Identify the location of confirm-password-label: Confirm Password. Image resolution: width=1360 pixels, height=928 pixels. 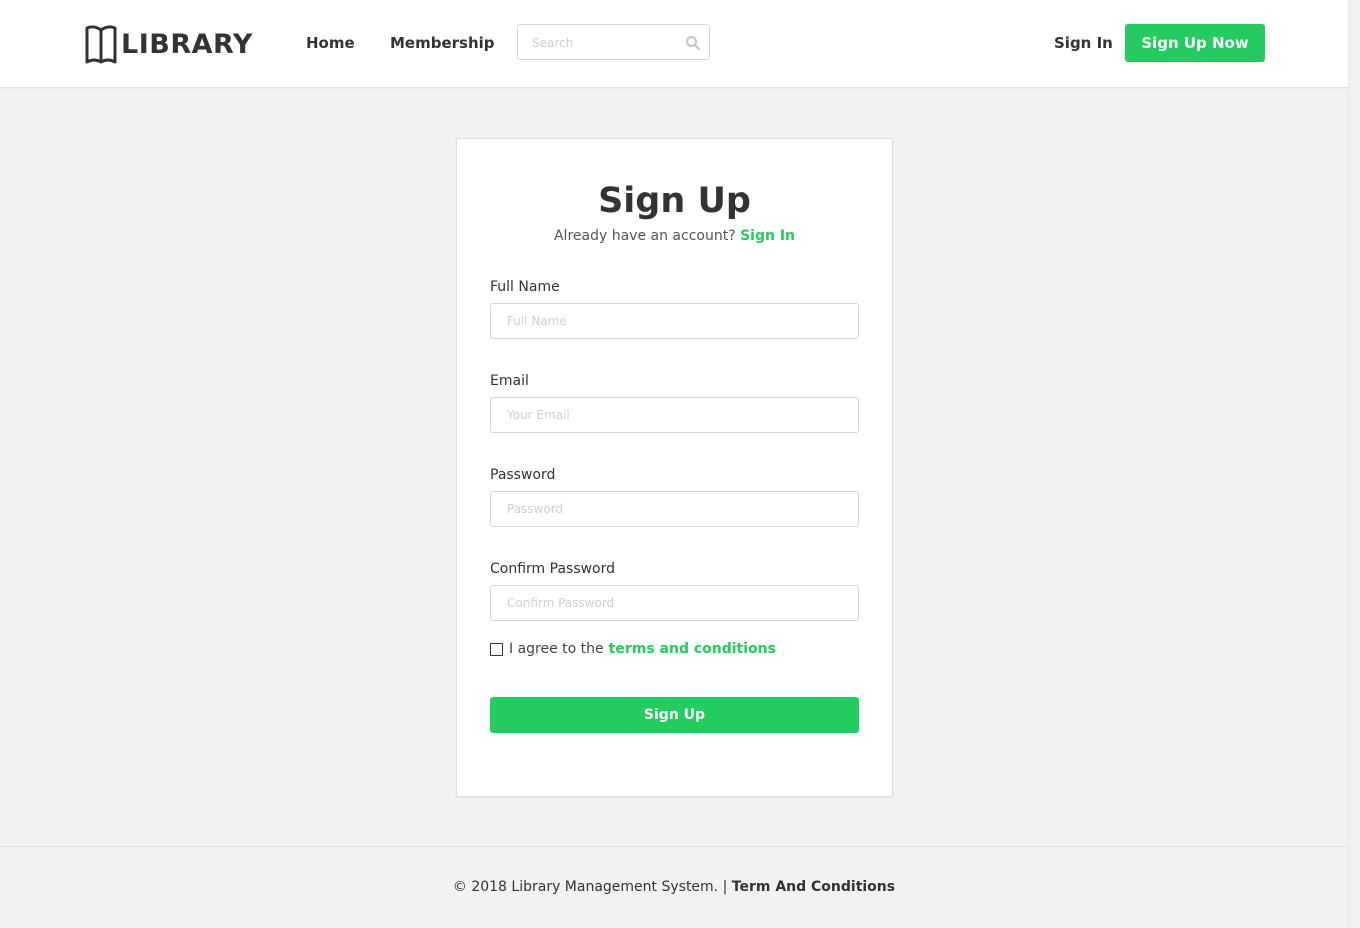
(553, 569).